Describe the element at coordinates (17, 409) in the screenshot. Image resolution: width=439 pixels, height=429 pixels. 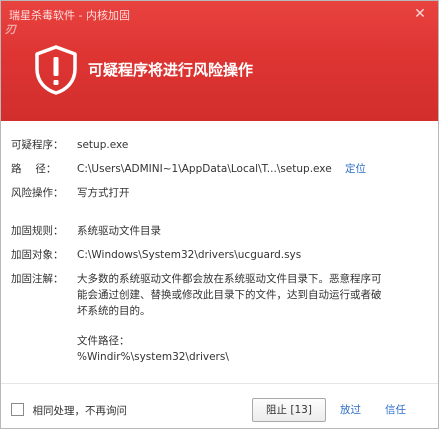
I see `remember-checkbox` at that location.